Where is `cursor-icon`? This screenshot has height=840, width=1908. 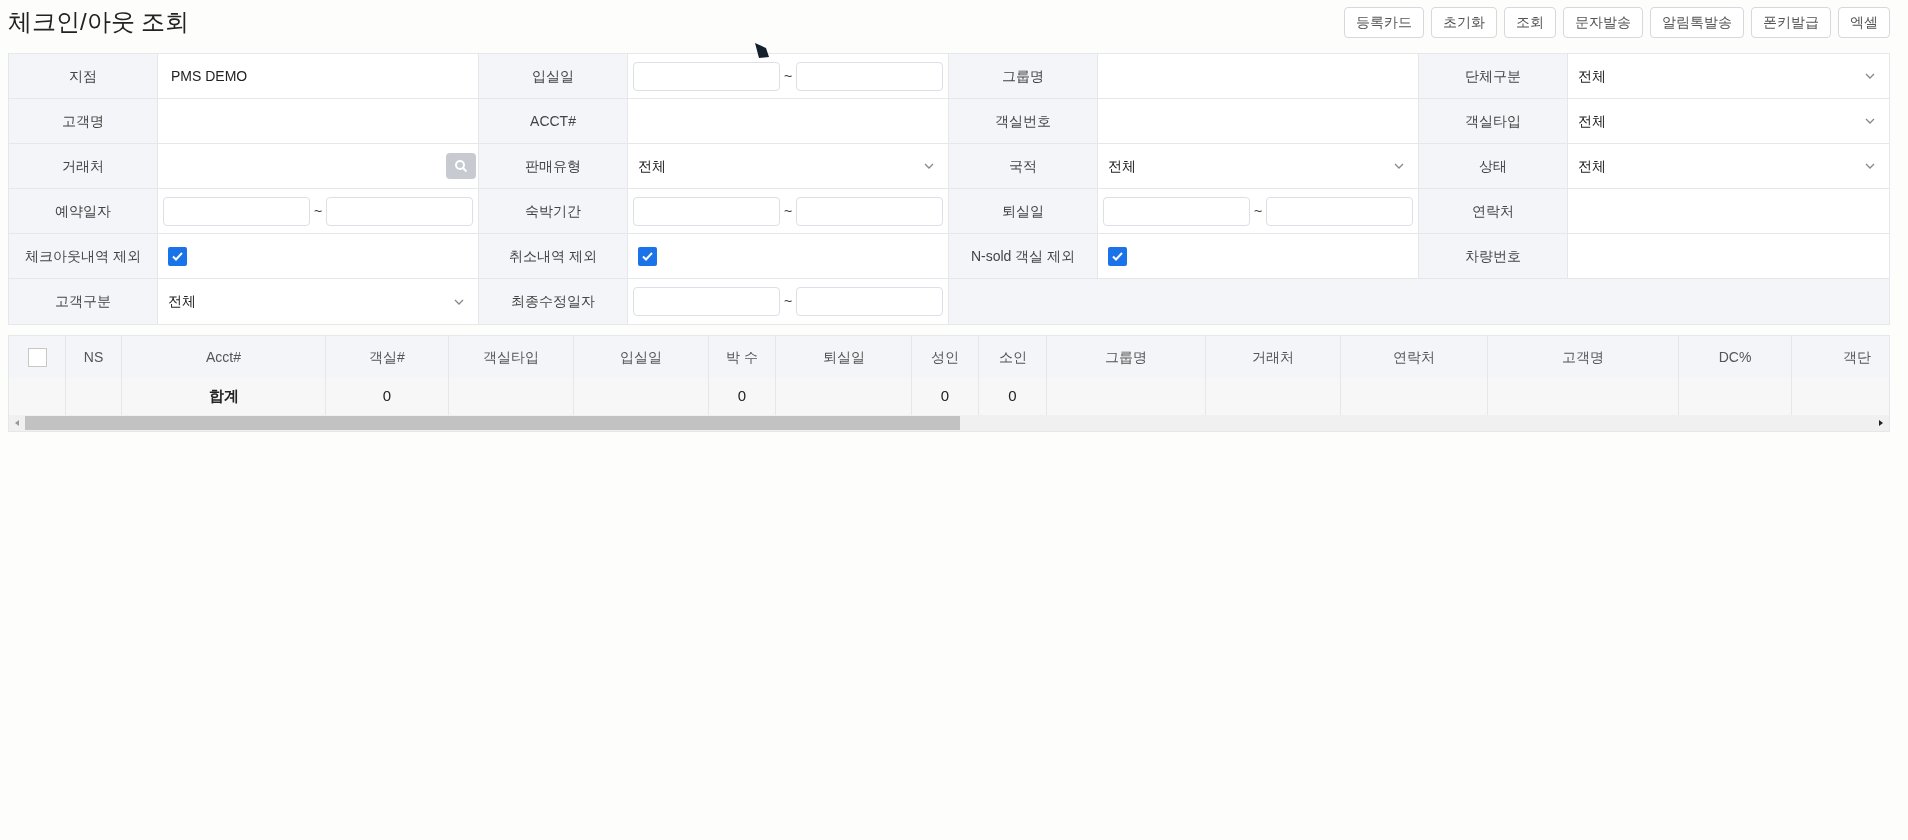 cursor-icon is located at coordinates (762, 51).